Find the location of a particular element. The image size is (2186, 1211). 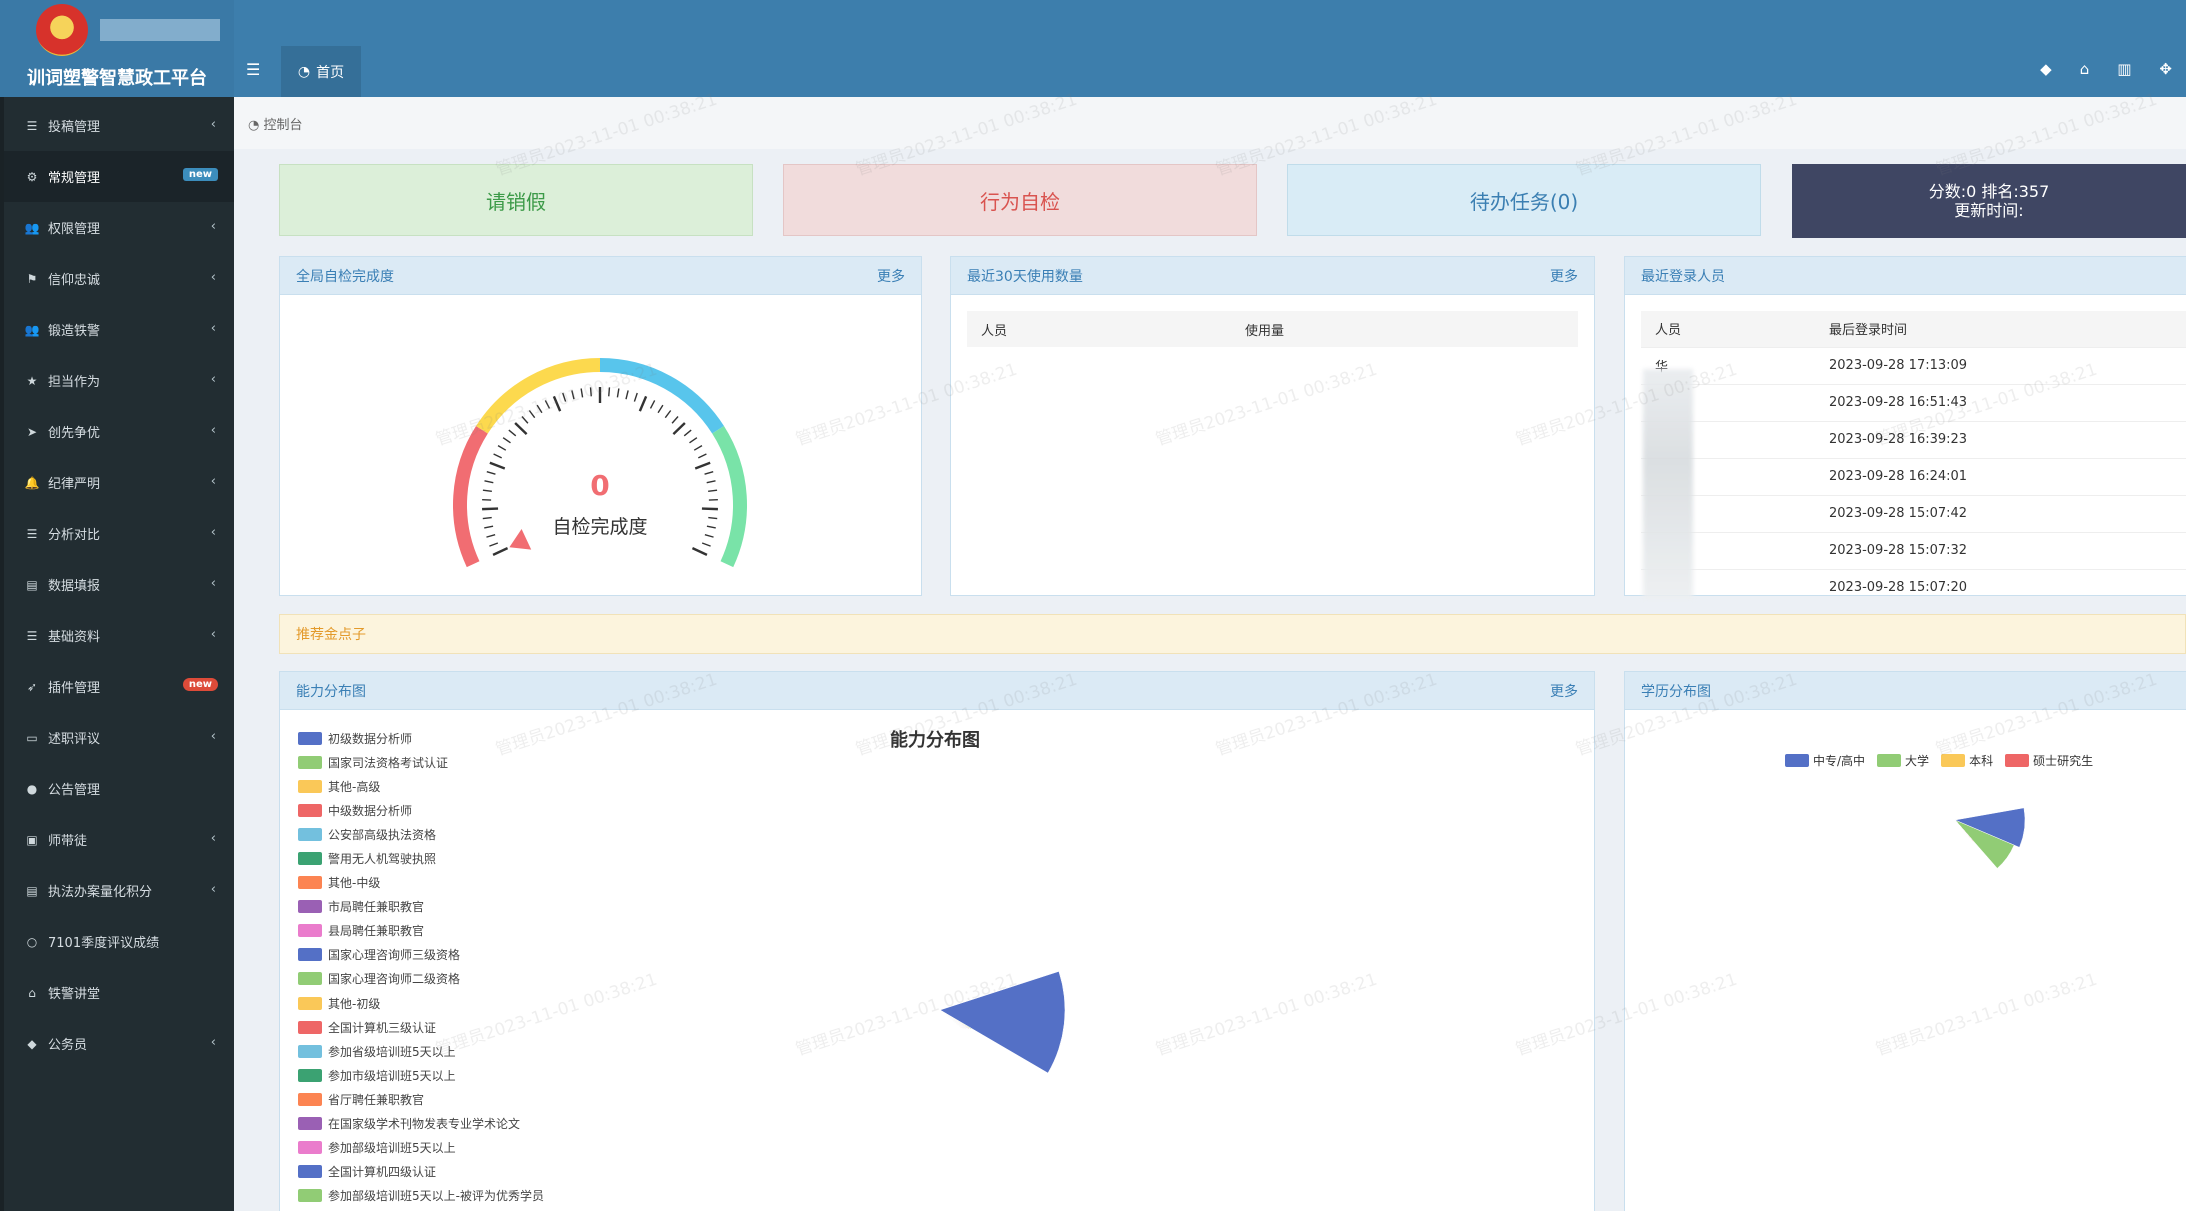

sidebar-item-label: 信仰忠诚 is located at coordinates (74, 280).